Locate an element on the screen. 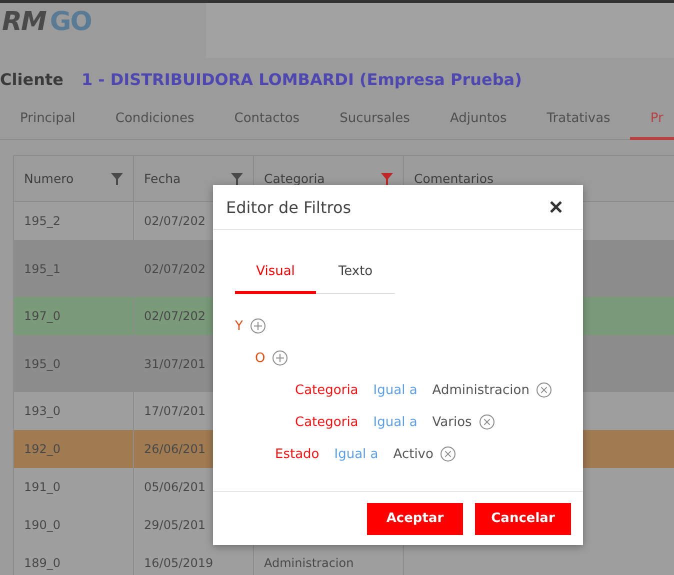  client-name: 1 - DISTRIBUIDORA LOMBARDI (Empresa Prueba) is located at coordinates (301, 79).